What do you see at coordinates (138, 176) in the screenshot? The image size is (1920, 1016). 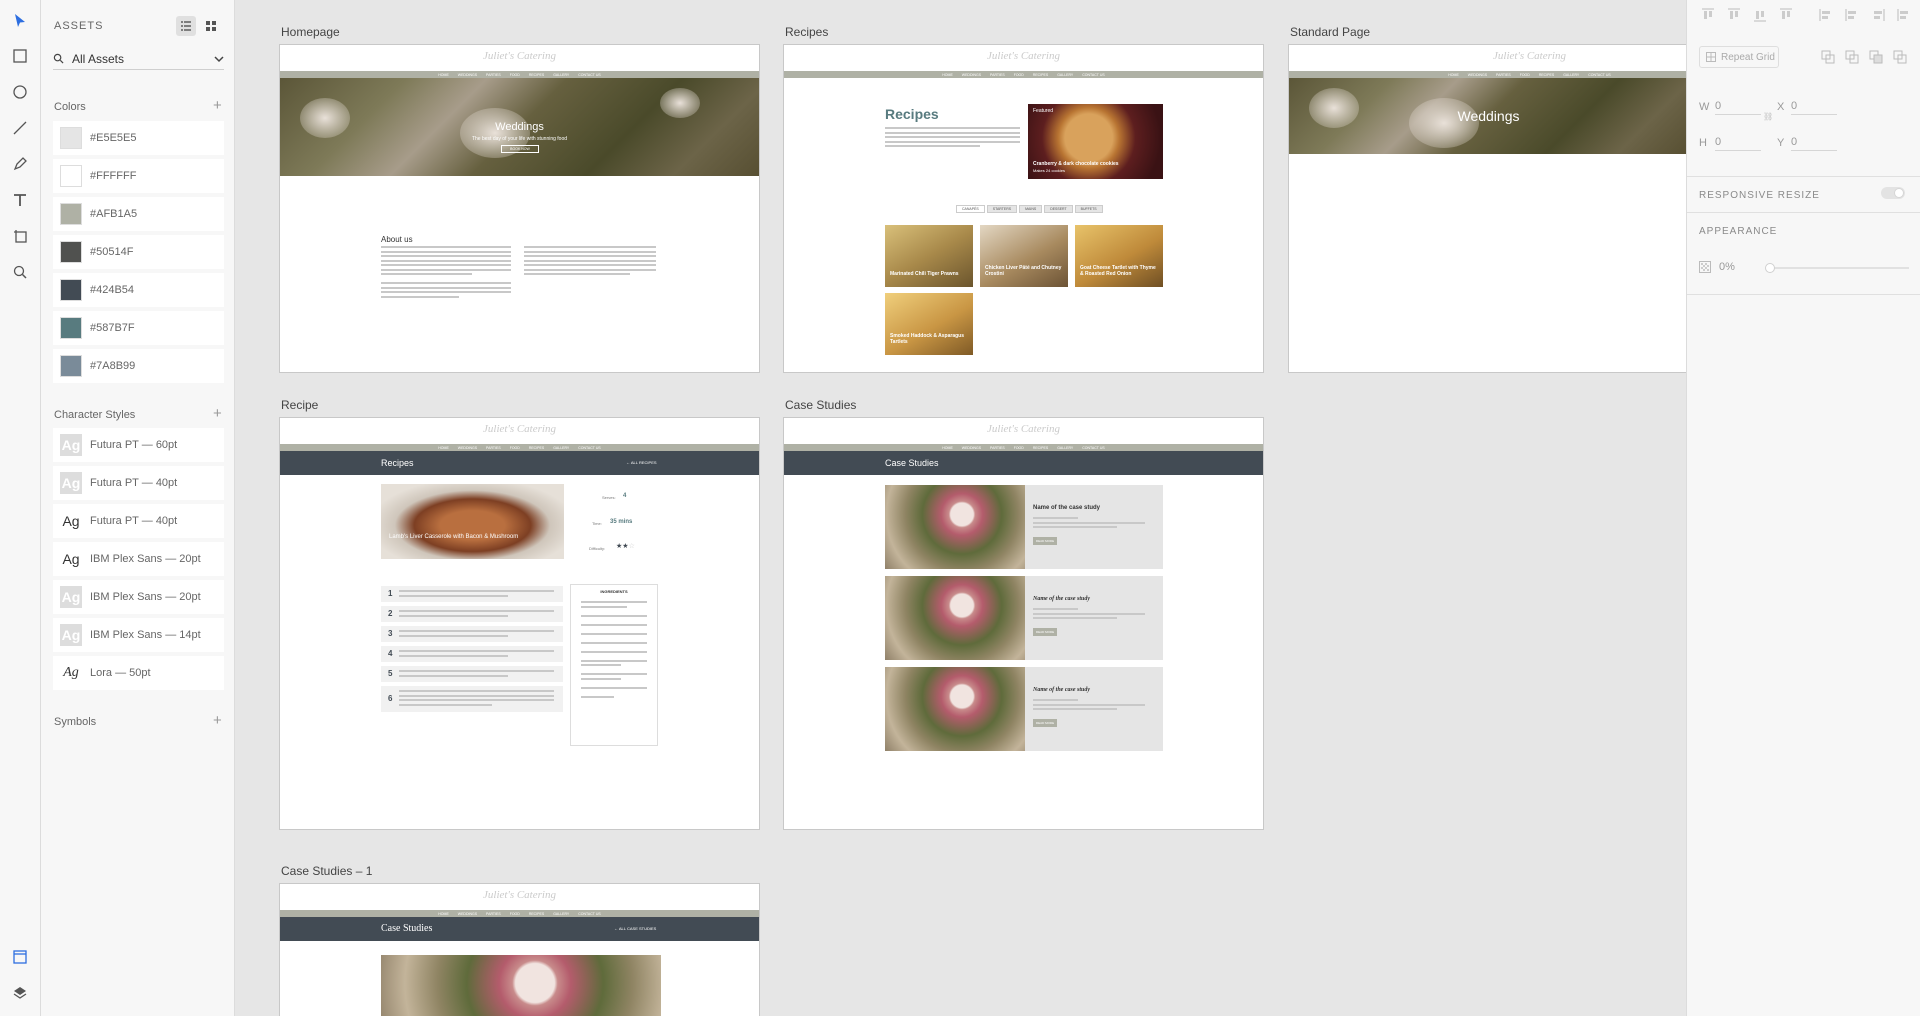 I see `color-swatch-row: #FFFFFF` at bounding box center [138, 176].